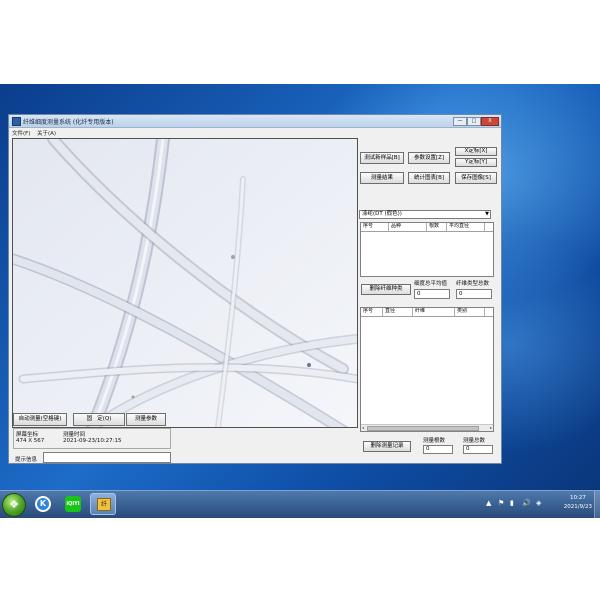  I want to click on minimize-button: —, so click(460, 121).